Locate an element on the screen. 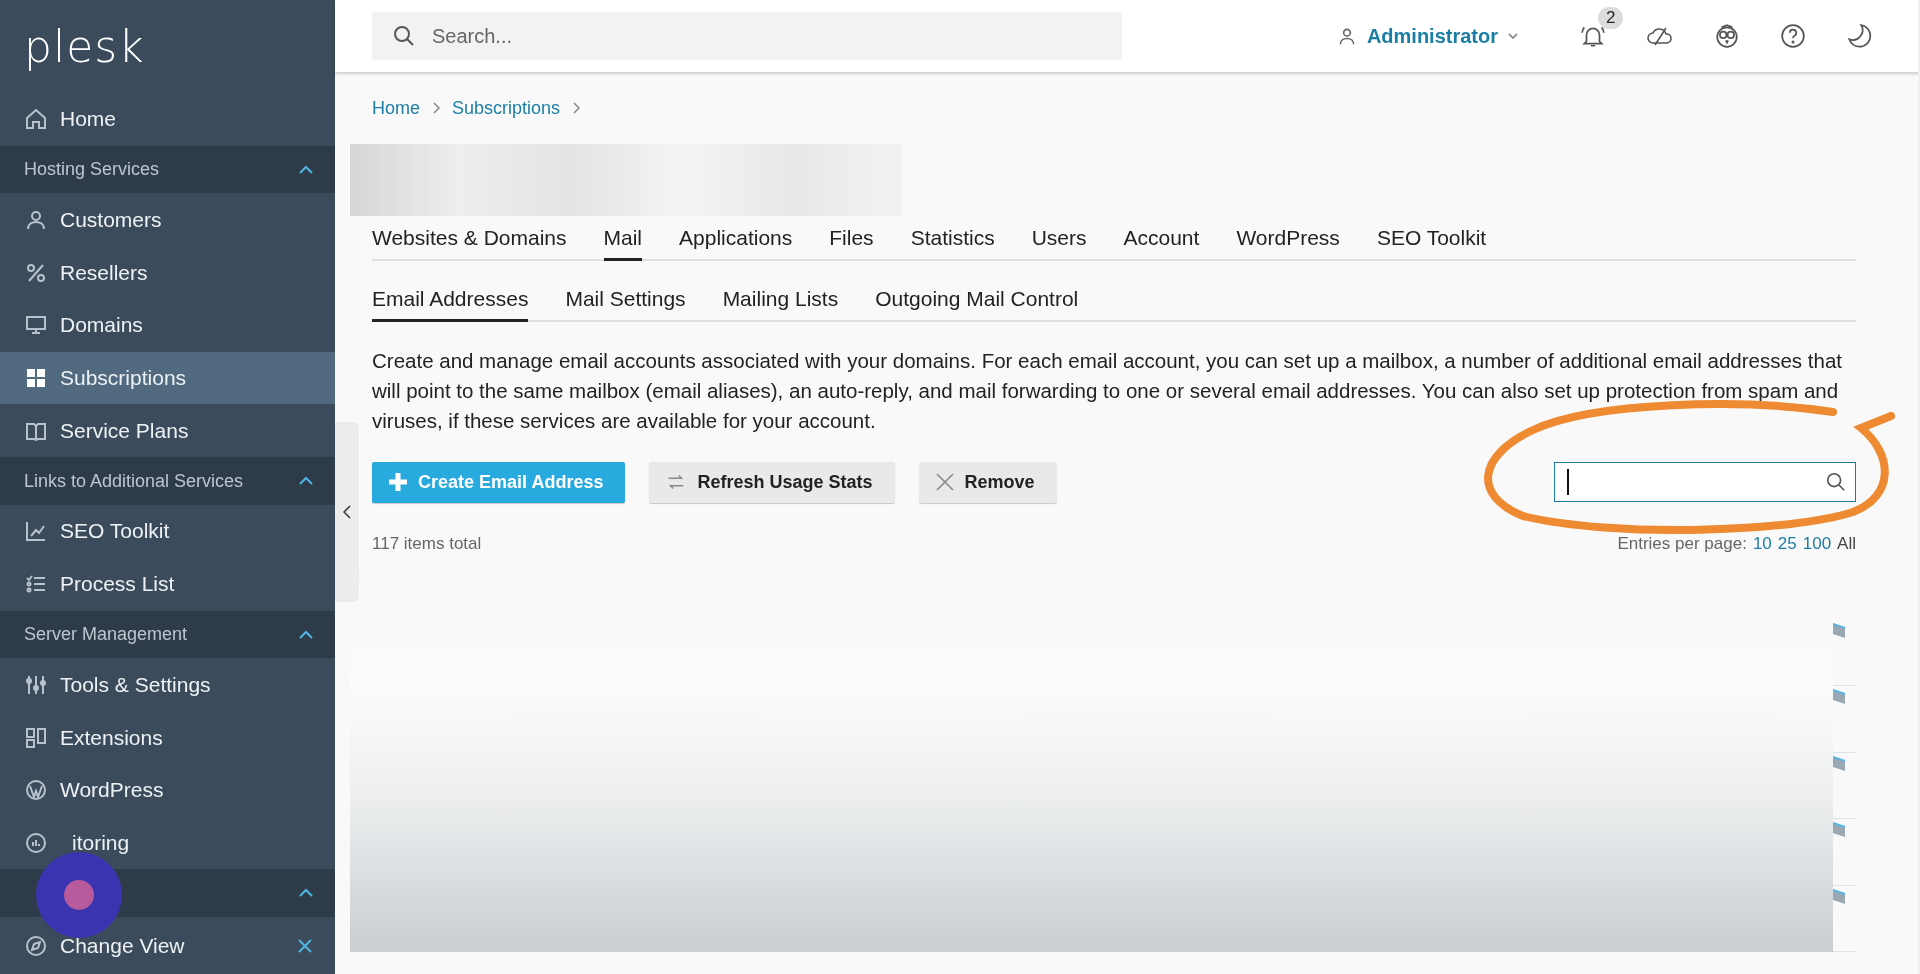  blocks-icon is located at coordinates (36, 737).